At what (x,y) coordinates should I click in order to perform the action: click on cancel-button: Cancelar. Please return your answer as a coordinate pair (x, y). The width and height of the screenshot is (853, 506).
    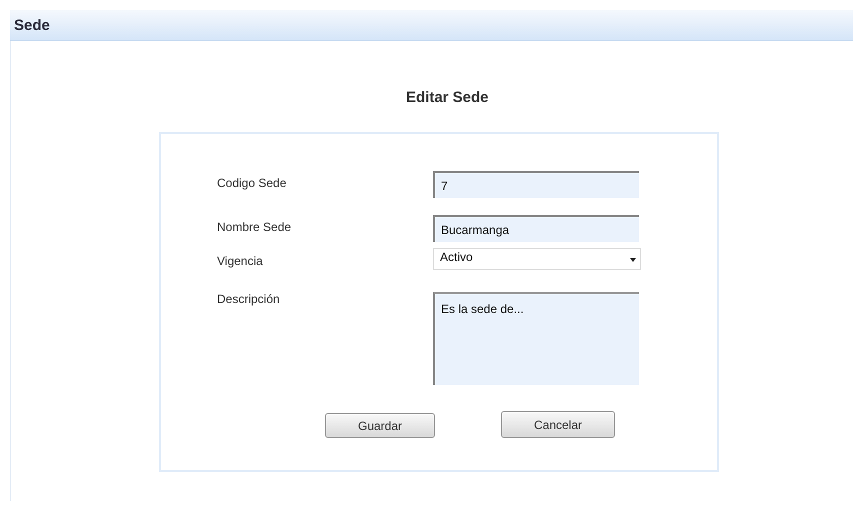
    Looking at the image, I should click on (558, 424).